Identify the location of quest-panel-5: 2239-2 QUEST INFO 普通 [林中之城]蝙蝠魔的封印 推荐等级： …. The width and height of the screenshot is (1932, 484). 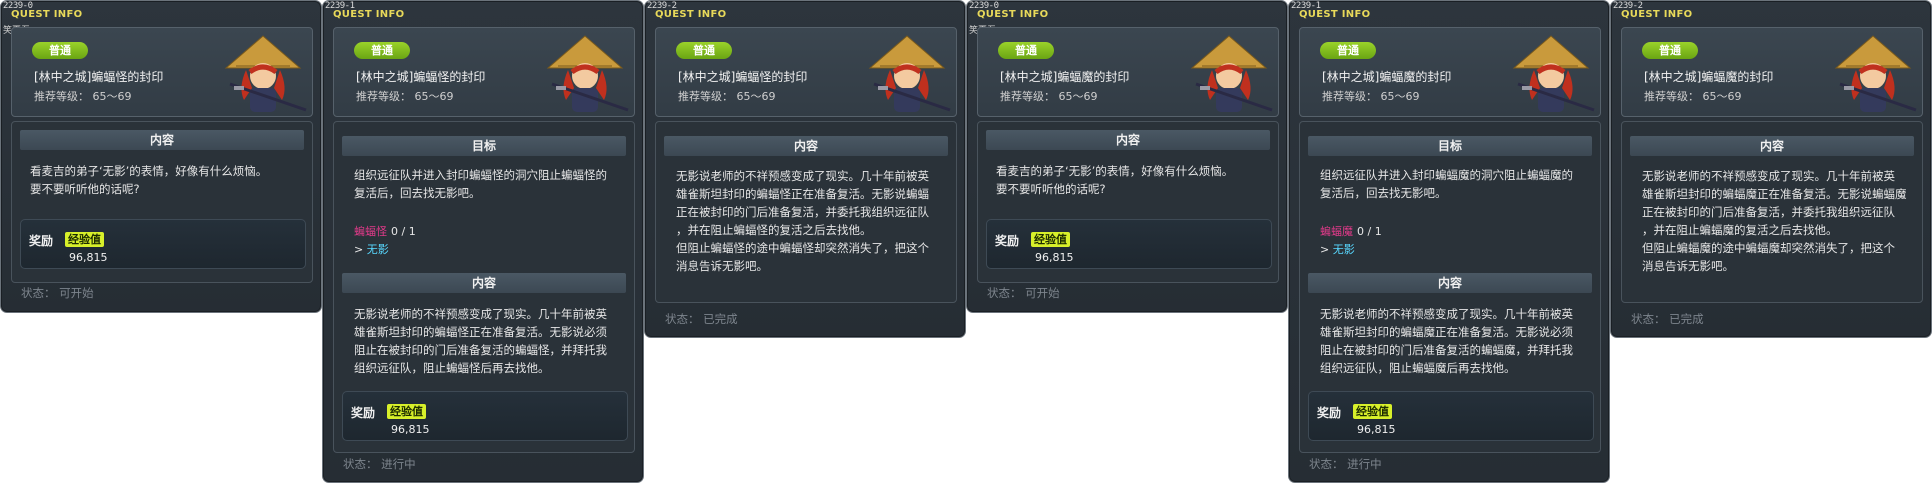
(1771, 169).